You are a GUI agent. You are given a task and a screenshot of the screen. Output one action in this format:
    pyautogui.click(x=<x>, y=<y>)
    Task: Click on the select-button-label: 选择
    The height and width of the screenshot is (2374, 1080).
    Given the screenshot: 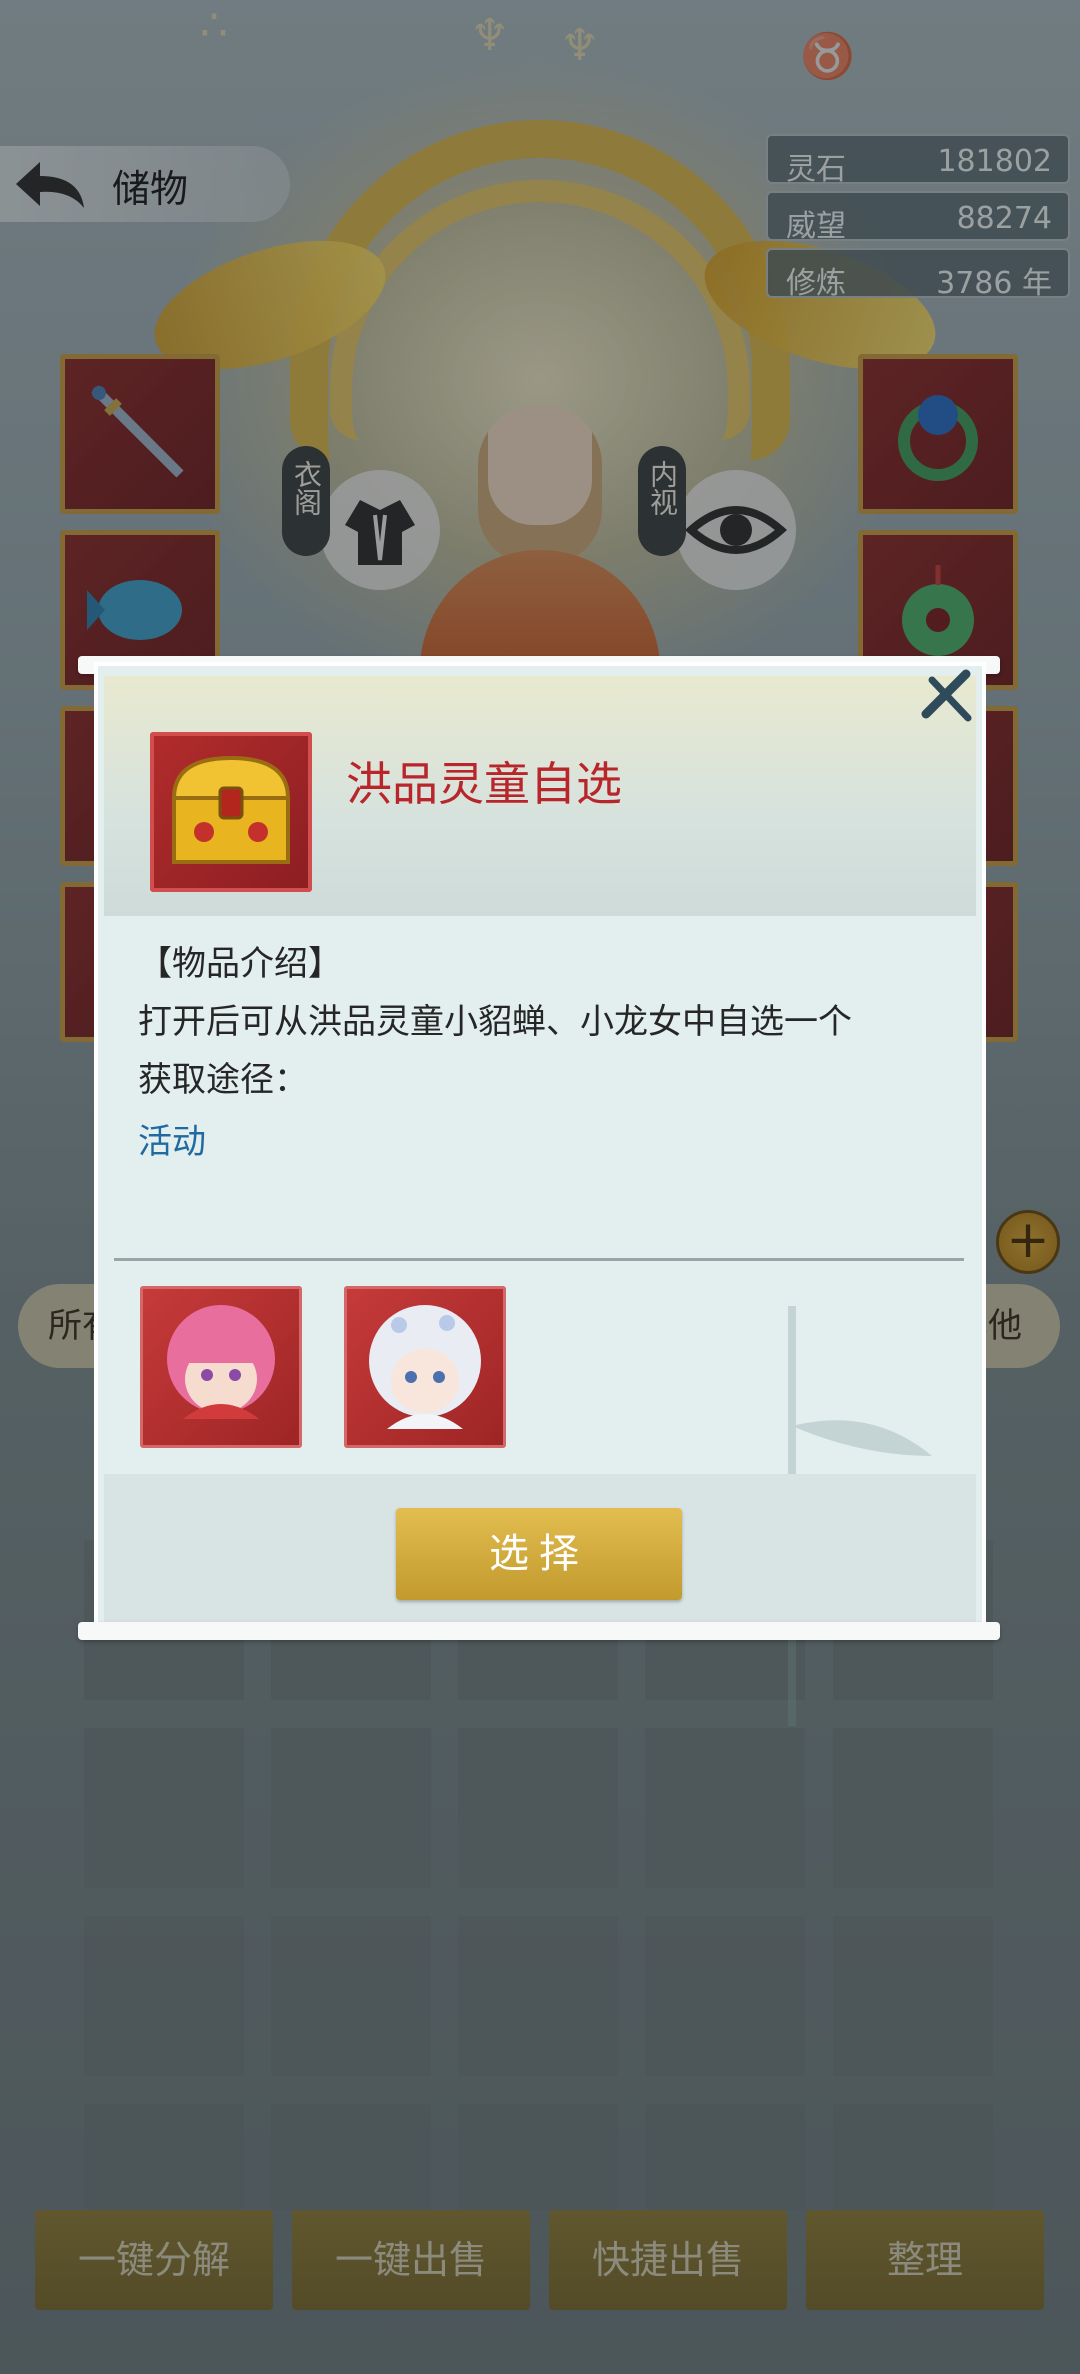 What is the action you would take?
    pyautogui.click(x=539, y=1554)
    